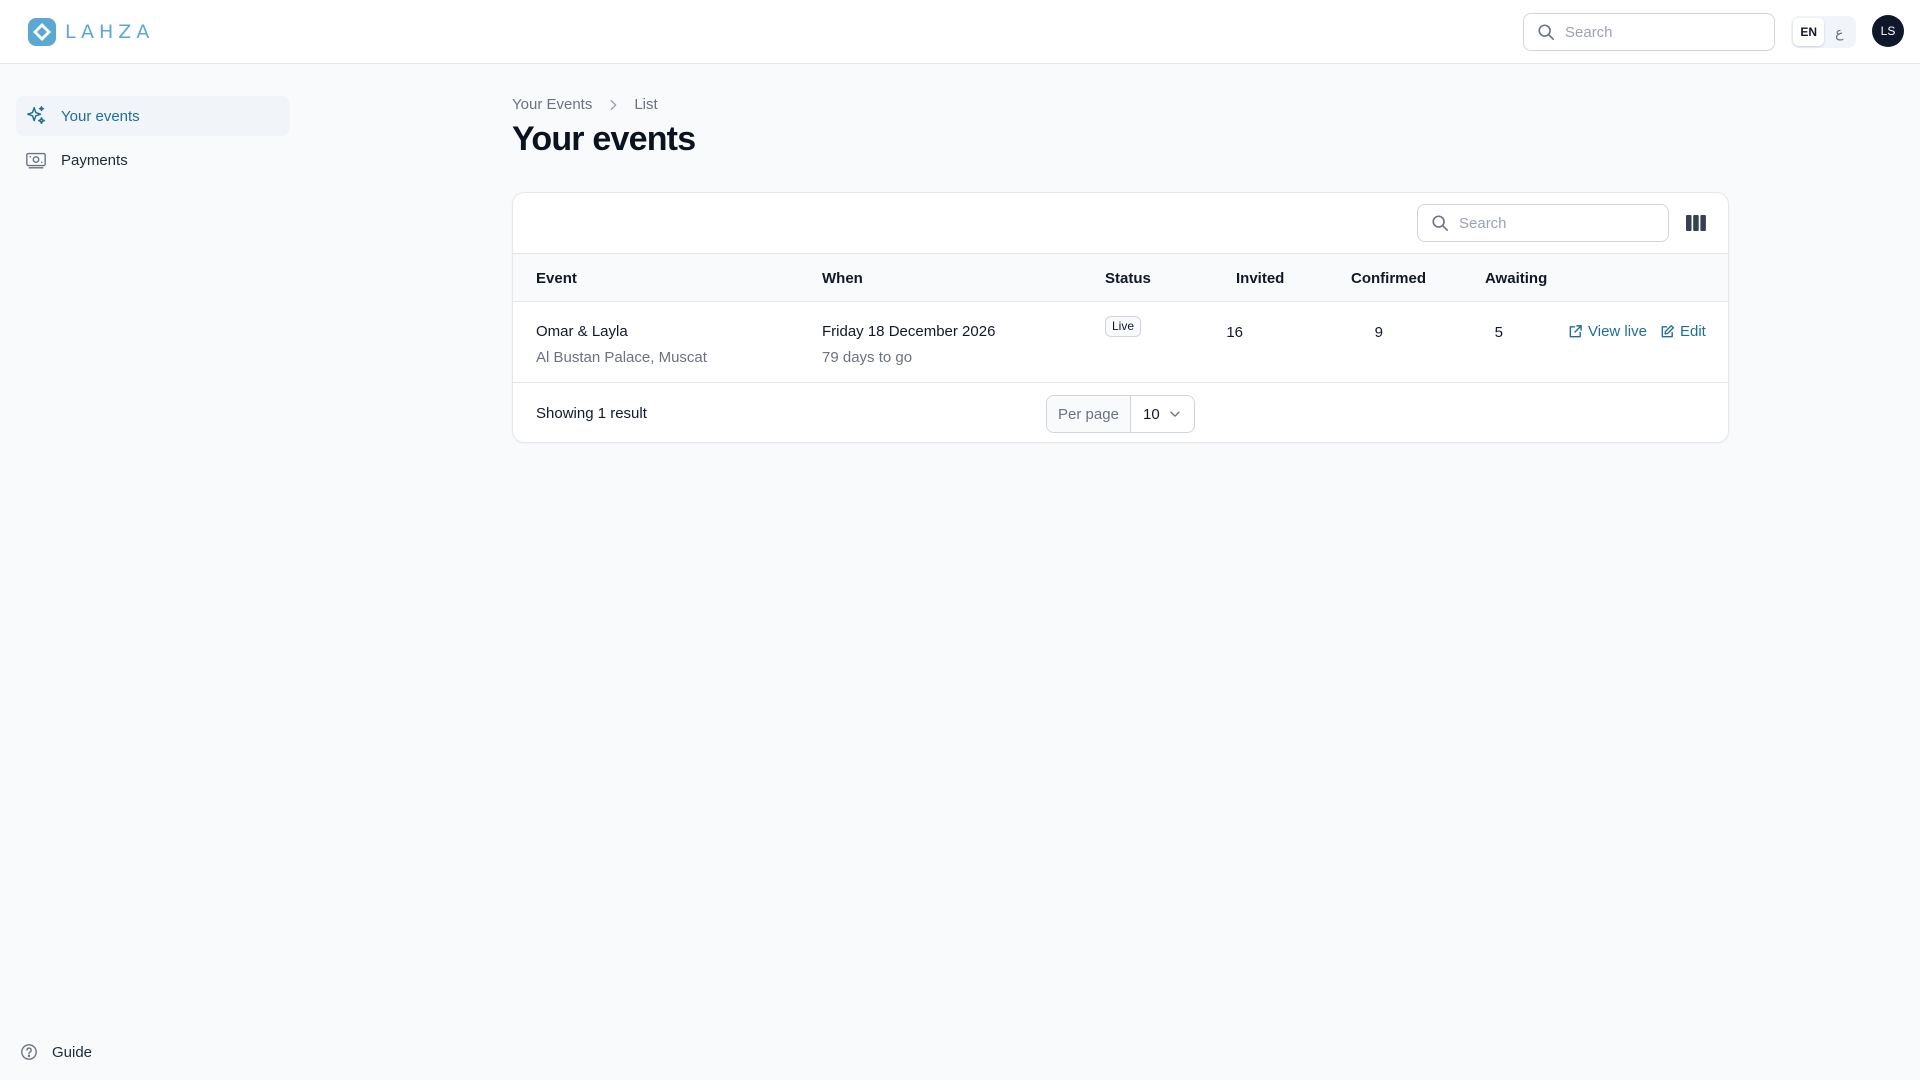 Image resolution: width=1920 pixels, height=1080 pixels. Describe the element at coordinates (153, 160) in the screenshot. I see `sidebar-item-payments: Payments` at that location.